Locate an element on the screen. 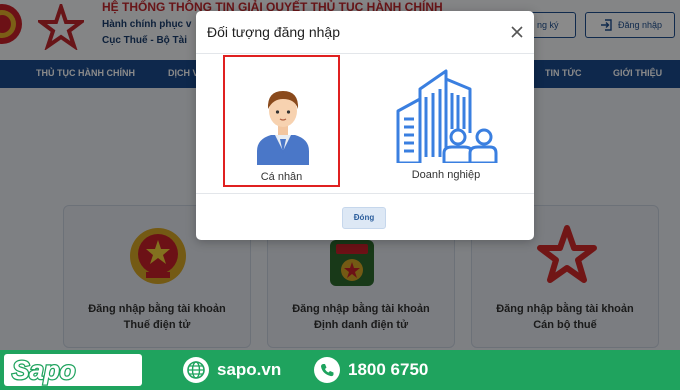 This screenshot has height=390, width=680. website-link: sapo.vn is located at coordinates (249, 370).